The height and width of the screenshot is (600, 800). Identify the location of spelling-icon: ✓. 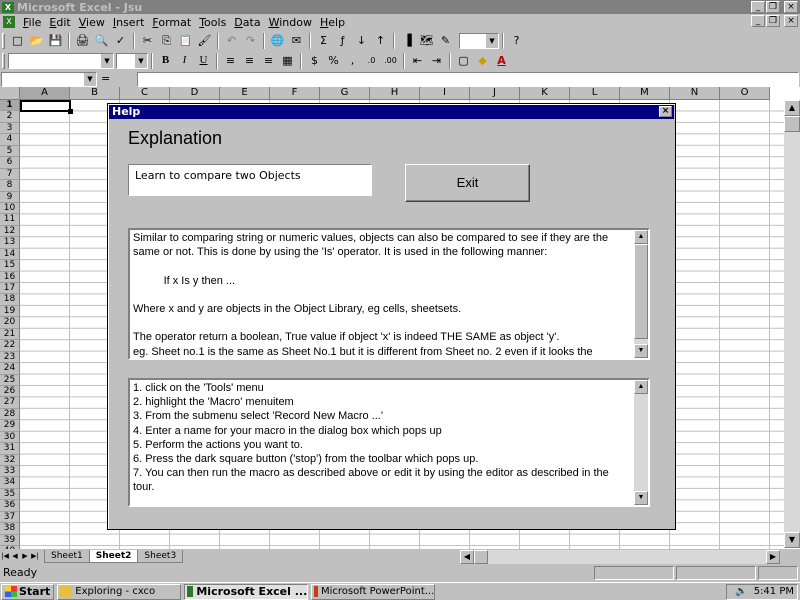
(120, 41).